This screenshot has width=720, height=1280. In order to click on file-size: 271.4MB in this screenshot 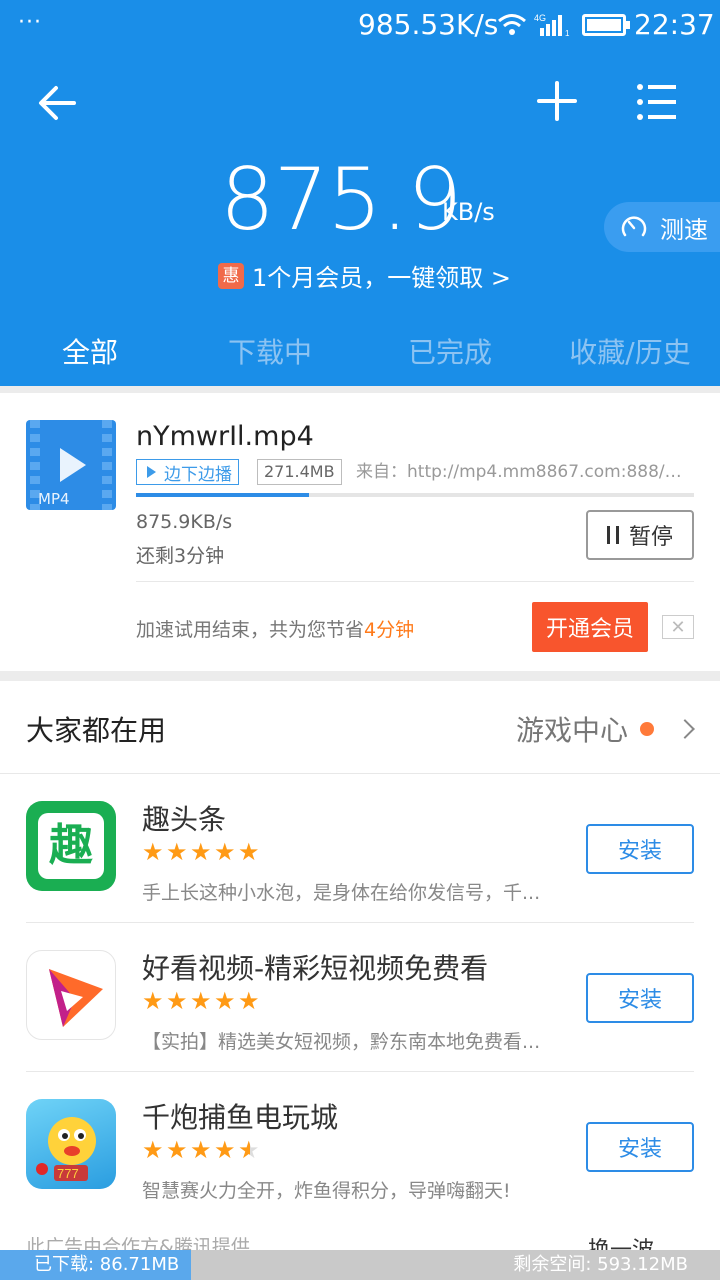, I will do `click(299, 472)`.